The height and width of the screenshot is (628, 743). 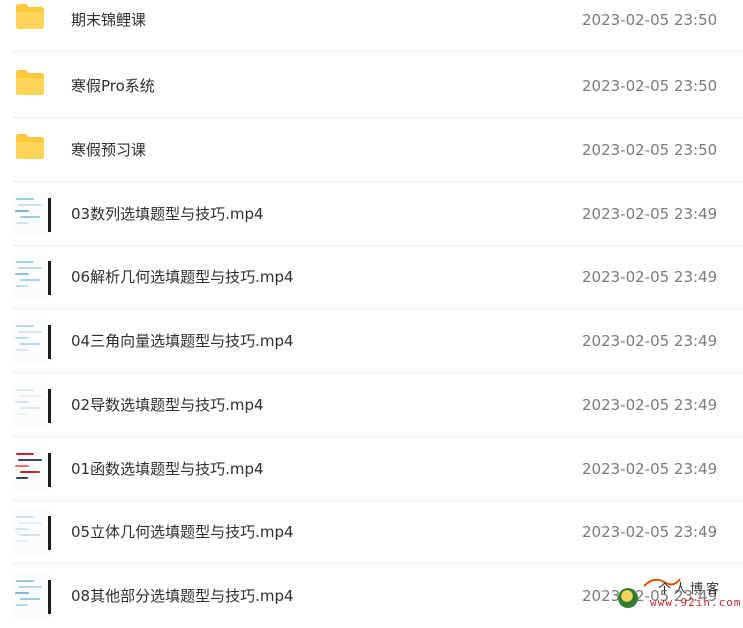 What do you see at coordinates (371, 26) in the screenshot?
I see `file-row: 期末锦鲤课 2023-02-05 23:50` at bounding box center [371, 26].